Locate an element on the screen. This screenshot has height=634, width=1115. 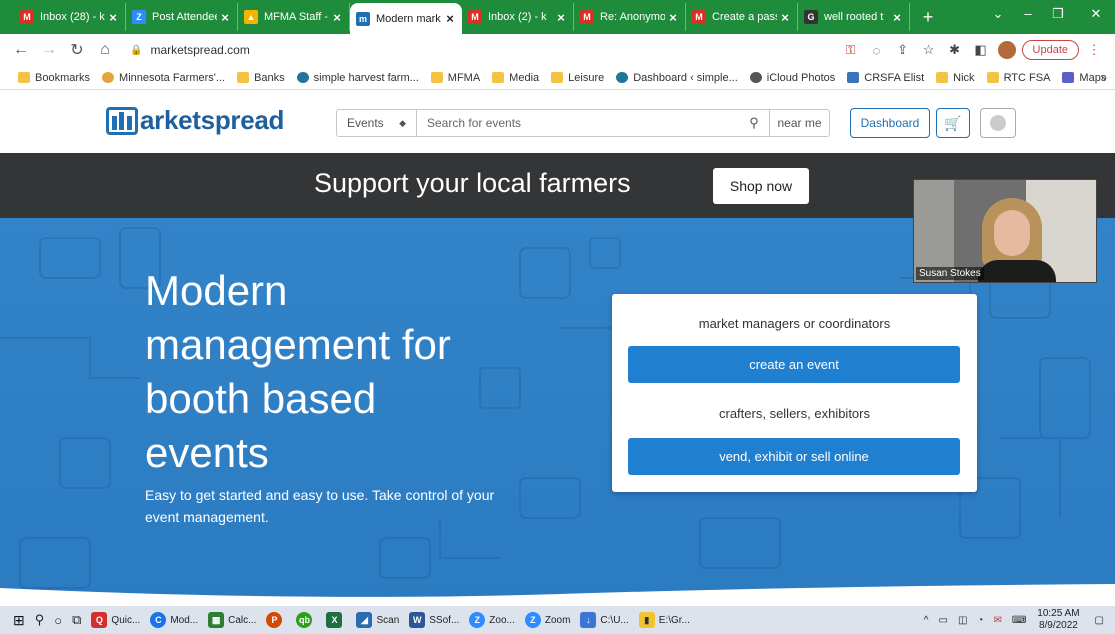
bookmark-item: MFMA is located at coordinates (455, 77).